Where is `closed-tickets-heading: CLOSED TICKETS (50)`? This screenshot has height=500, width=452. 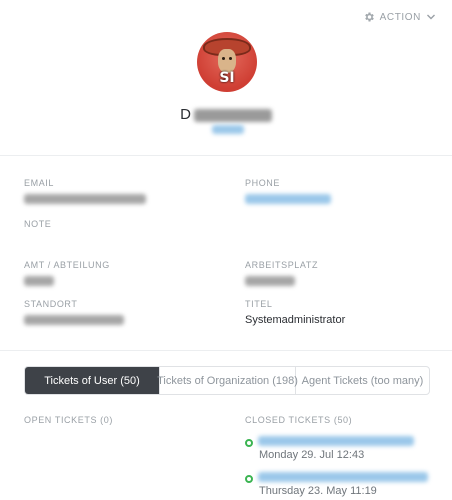 closed-tickets-heading: CLOSED TICKETS (50) is located at coordinates (299, 420).